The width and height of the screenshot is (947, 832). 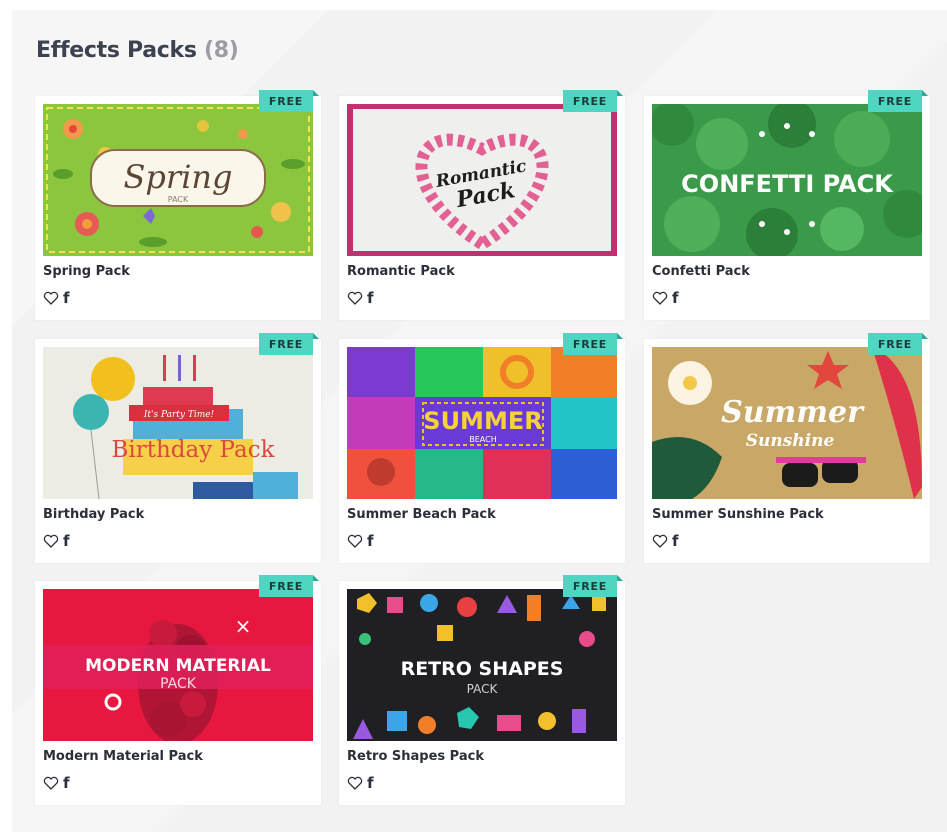 I want to click on thumb-subtitle: BEACH, so click(x=482, y=439).